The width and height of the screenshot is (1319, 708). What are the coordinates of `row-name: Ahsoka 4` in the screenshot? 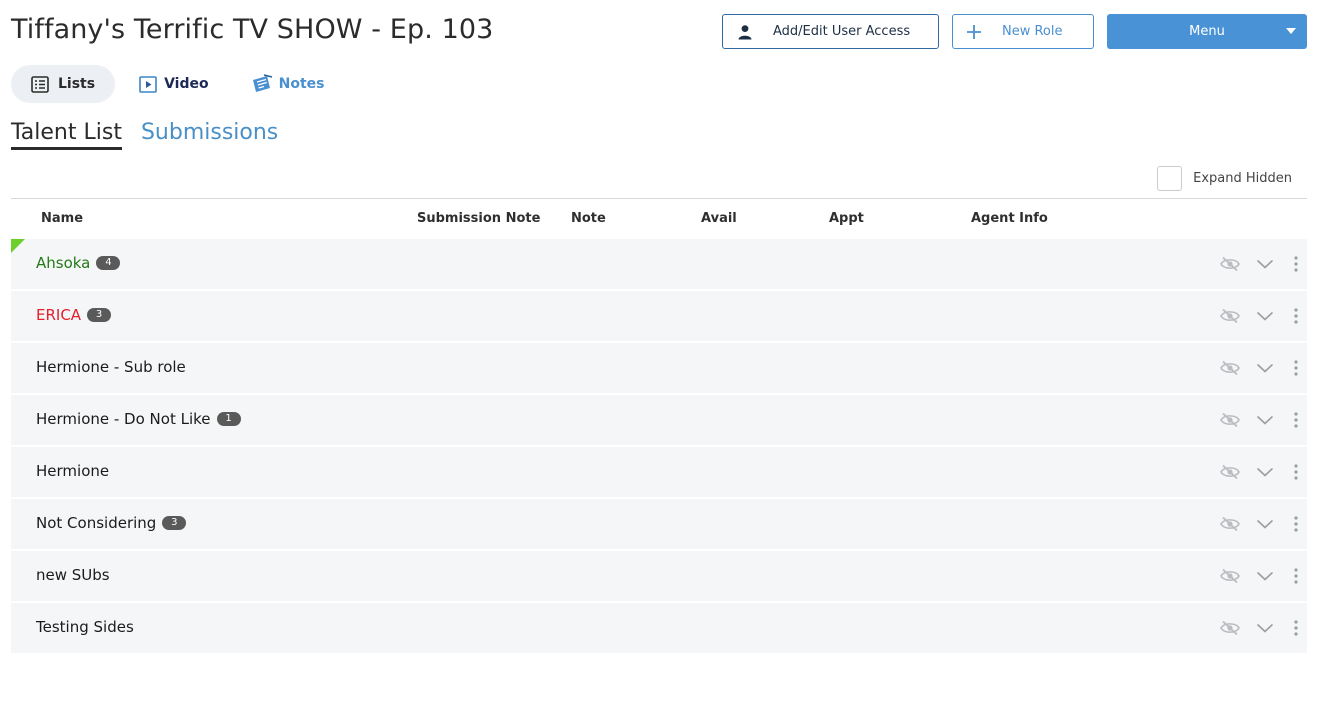 It's located at (78, 263).